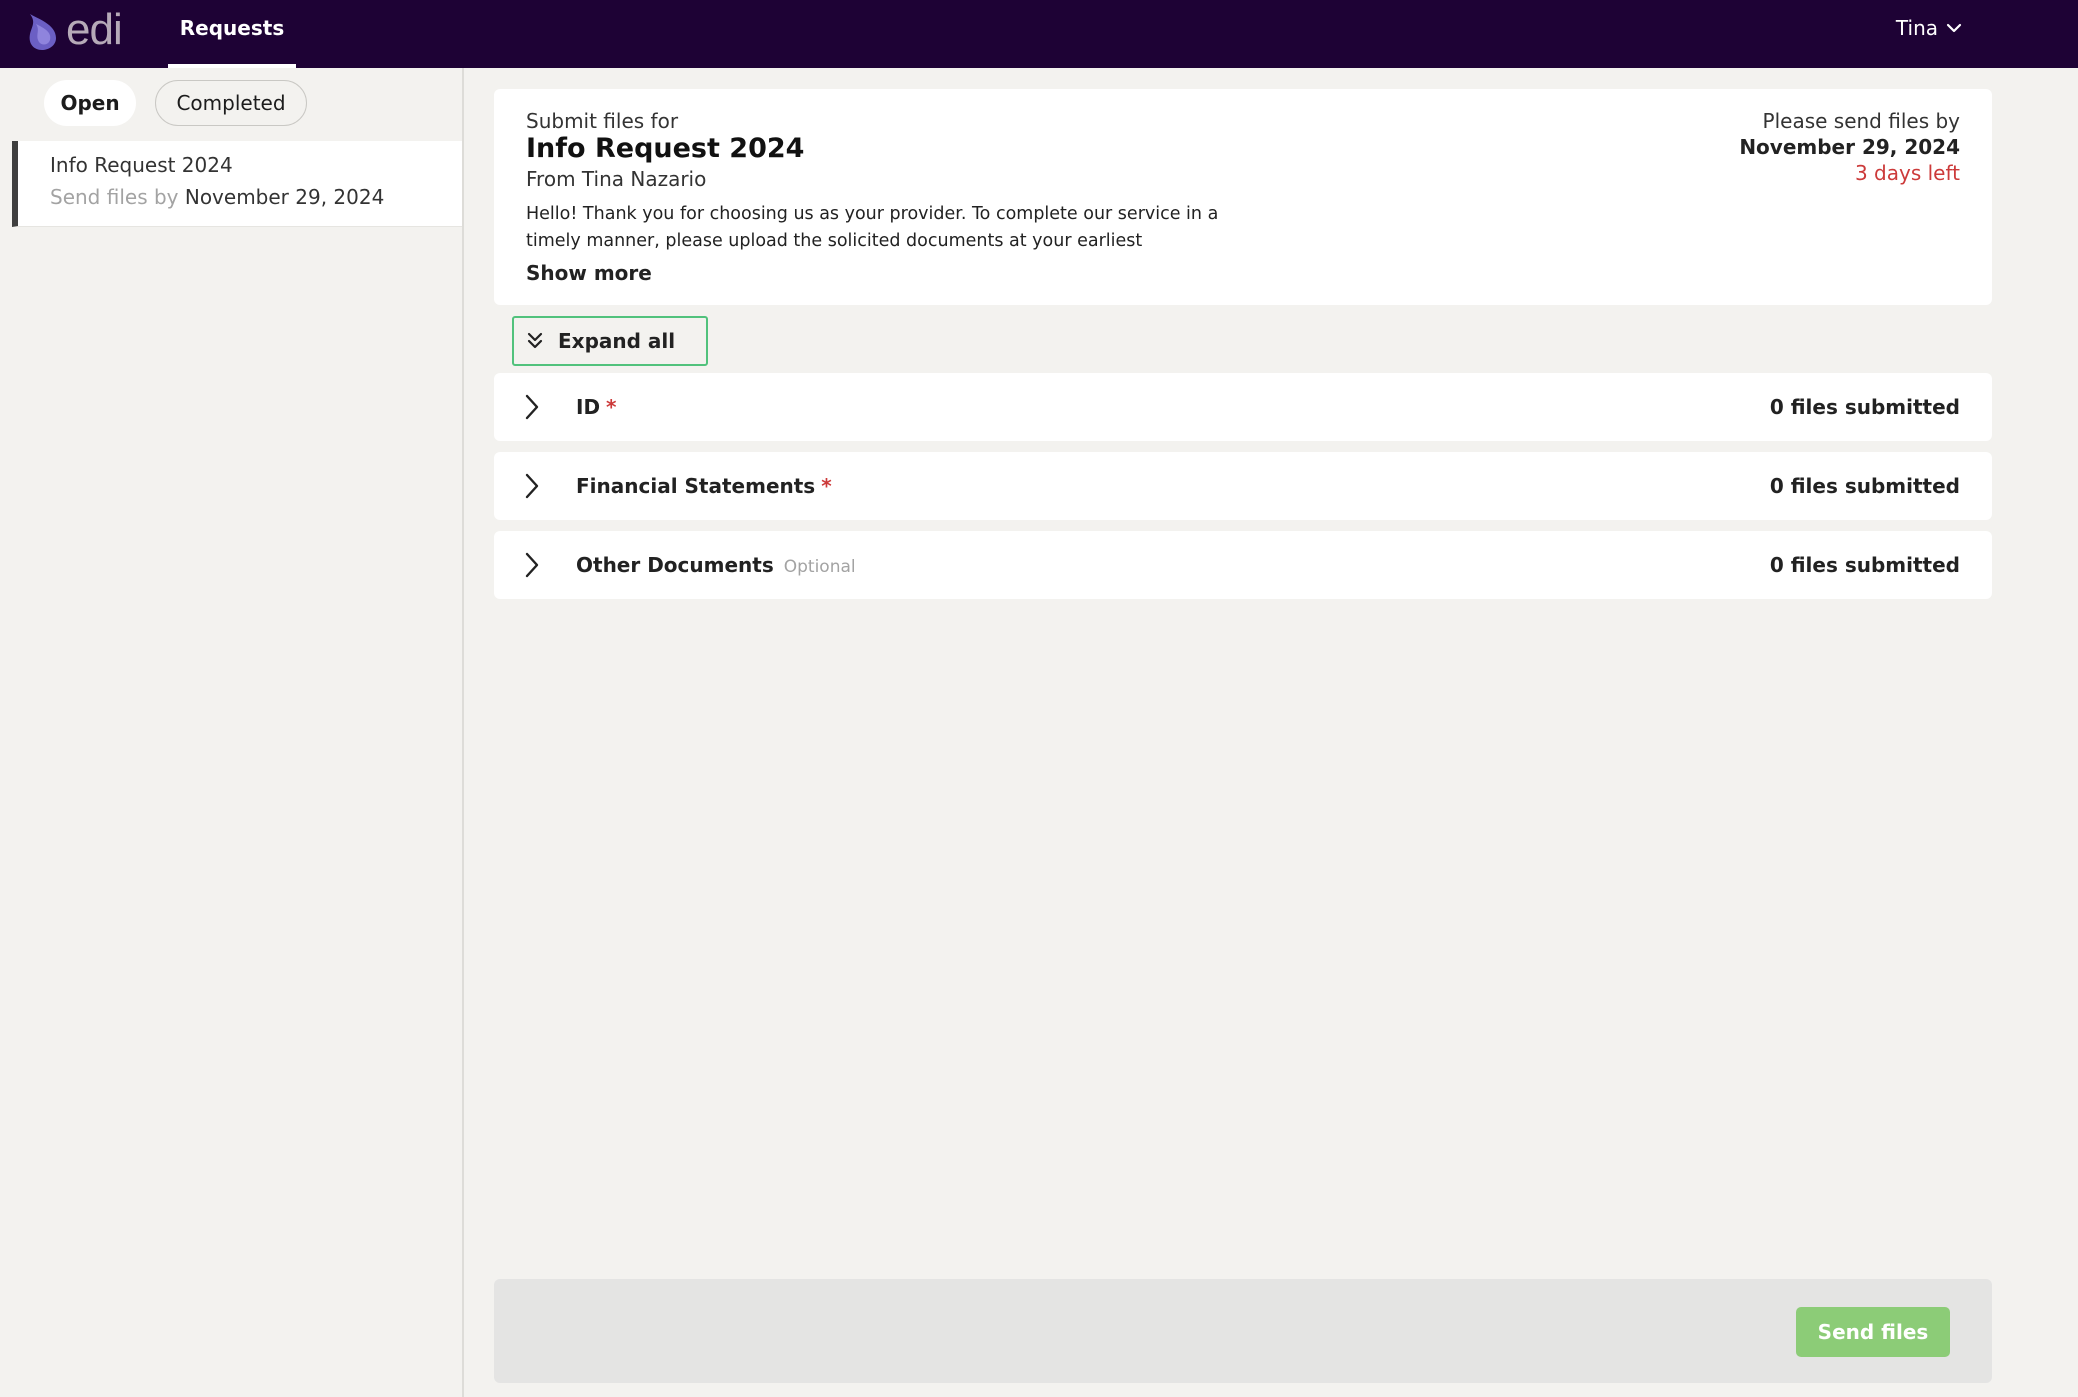 The width and height of the screenshot is (2078, 1397). I want to click on request-list-item-due: Send files by November 29, 2024, so click(256, 197).